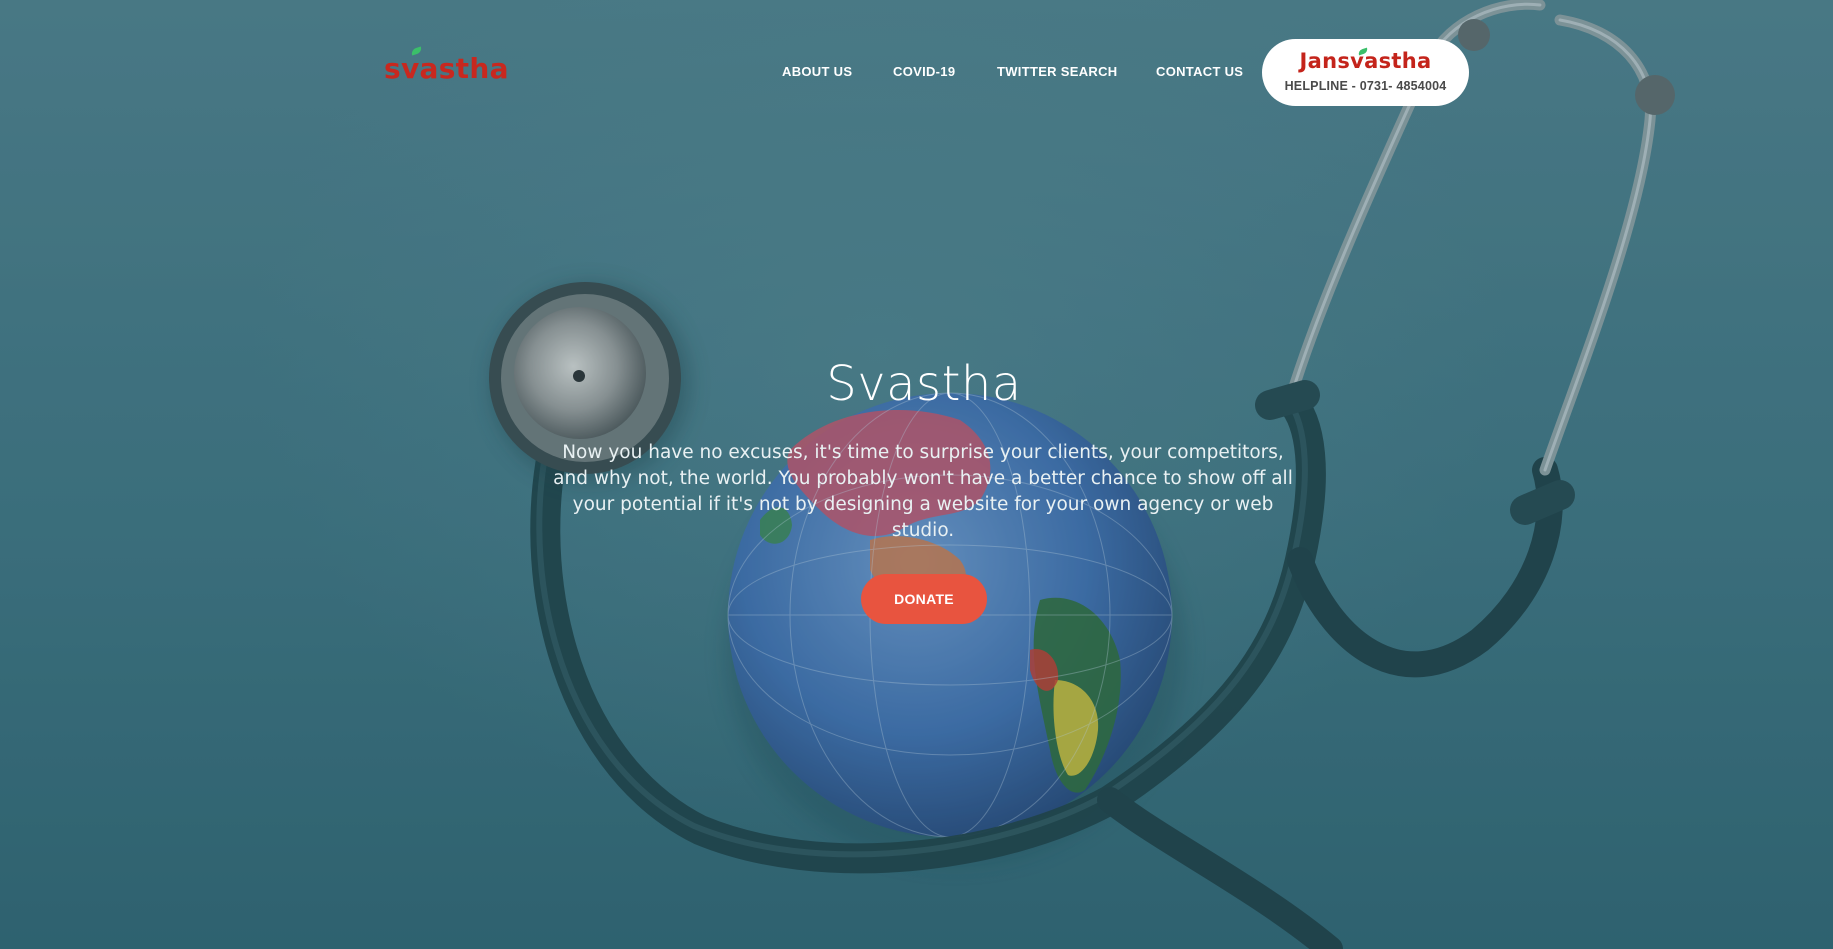  What do you see at coordinates (924, 599) in the screenshot?
I see `donate-button: DONATE` at bounding box center [924, 599].